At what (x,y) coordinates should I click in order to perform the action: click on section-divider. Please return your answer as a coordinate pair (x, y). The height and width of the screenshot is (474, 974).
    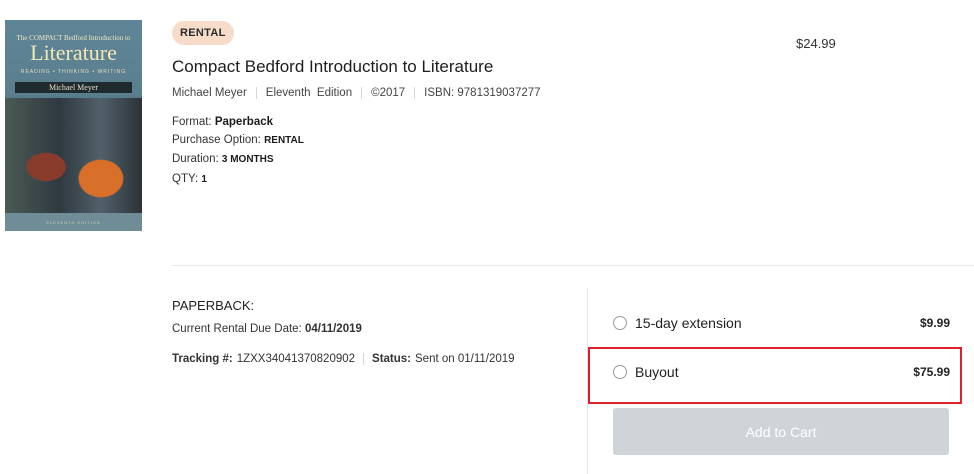
    Looking at the image, I should click on (573, 265).